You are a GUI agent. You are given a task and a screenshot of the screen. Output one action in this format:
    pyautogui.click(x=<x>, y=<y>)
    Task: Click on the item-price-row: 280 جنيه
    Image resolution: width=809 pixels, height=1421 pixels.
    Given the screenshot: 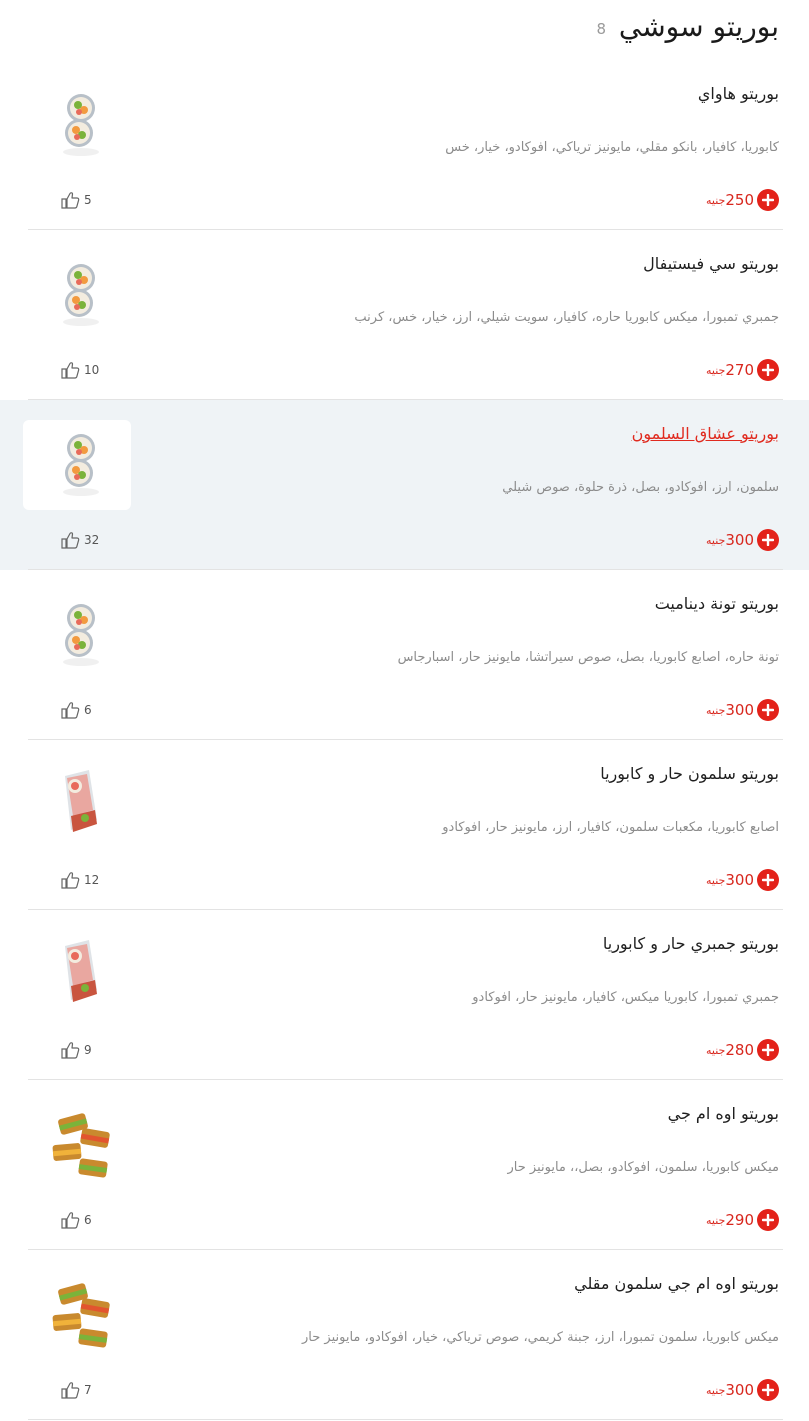 What is the action you would take?
    pyautogui.click(x=742, y=1050)
    